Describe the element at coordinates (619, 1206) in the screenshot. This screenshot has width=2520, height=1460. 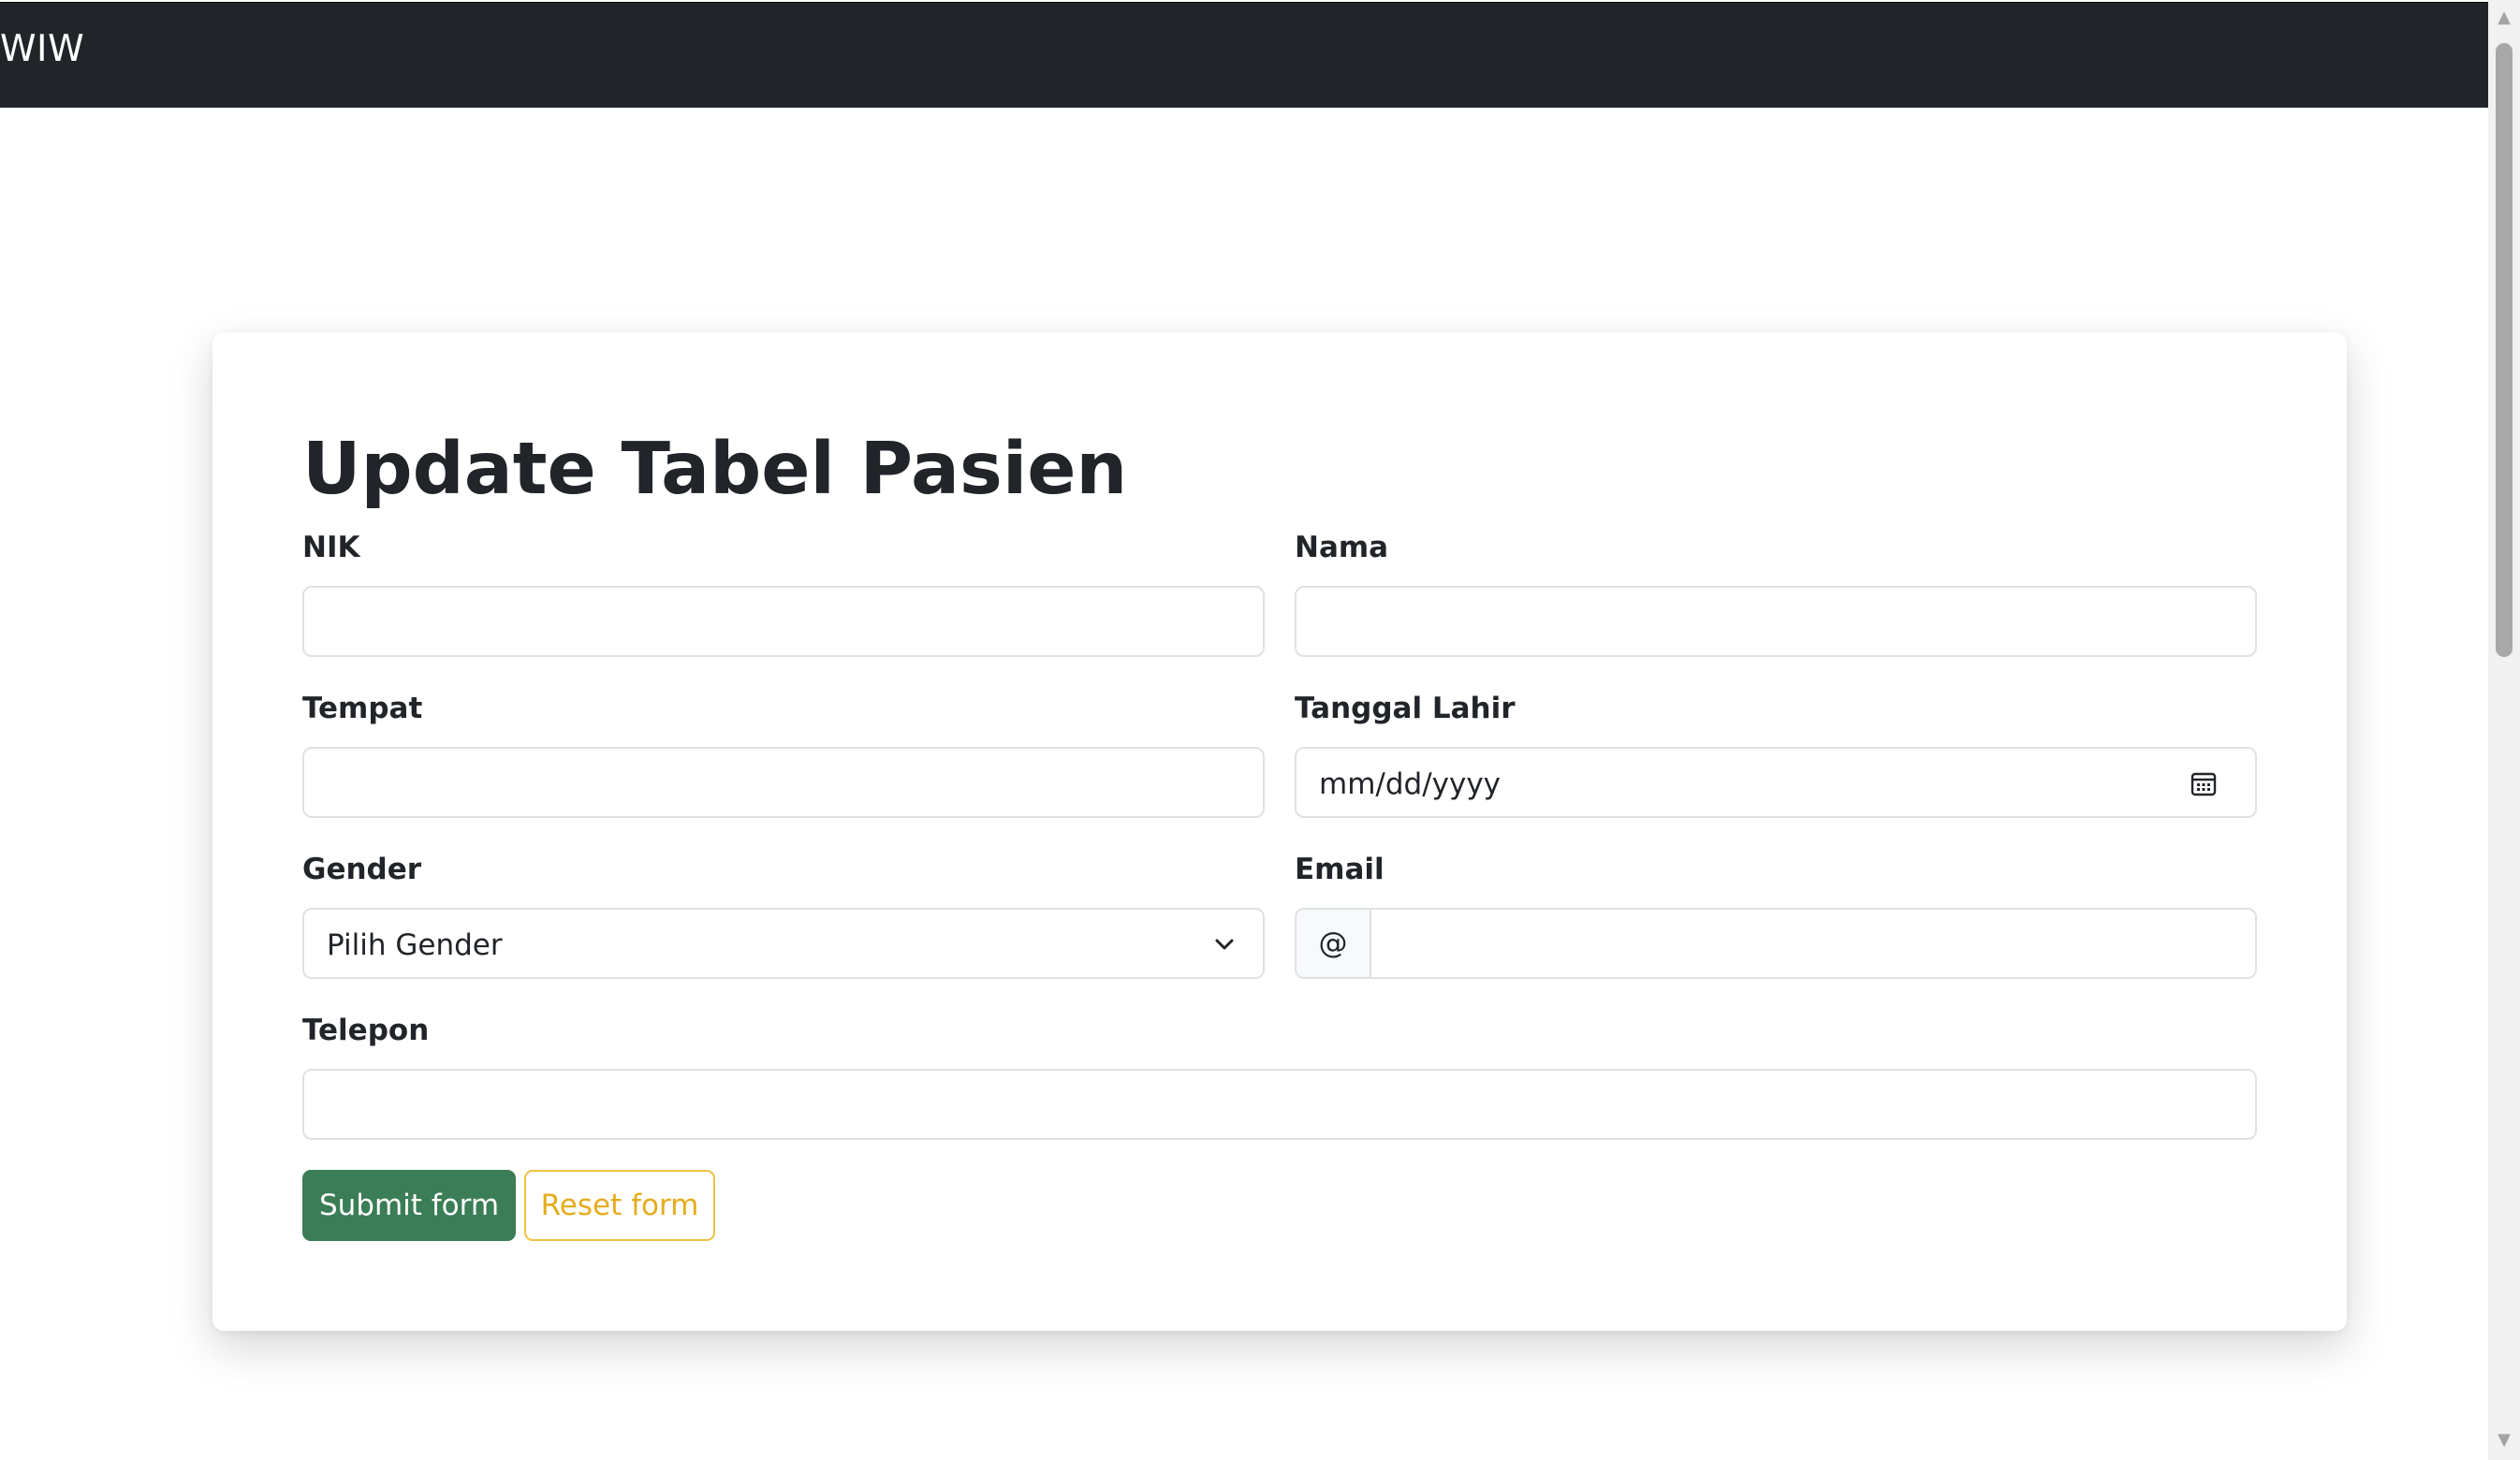
I see `reset-button: Reset form` at that location.